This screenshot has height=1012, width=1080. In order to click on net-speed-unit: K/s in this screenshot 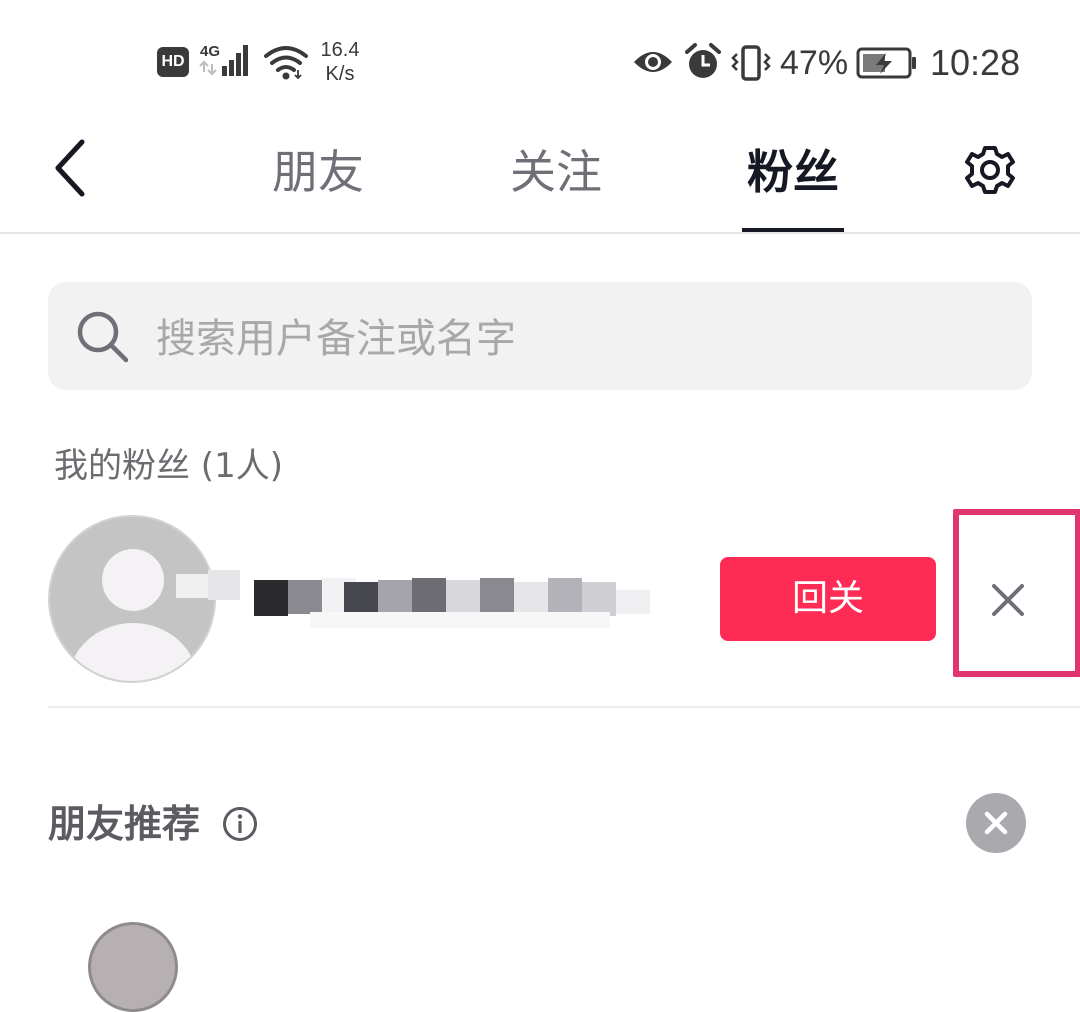, I will do `click(340, 74)`.